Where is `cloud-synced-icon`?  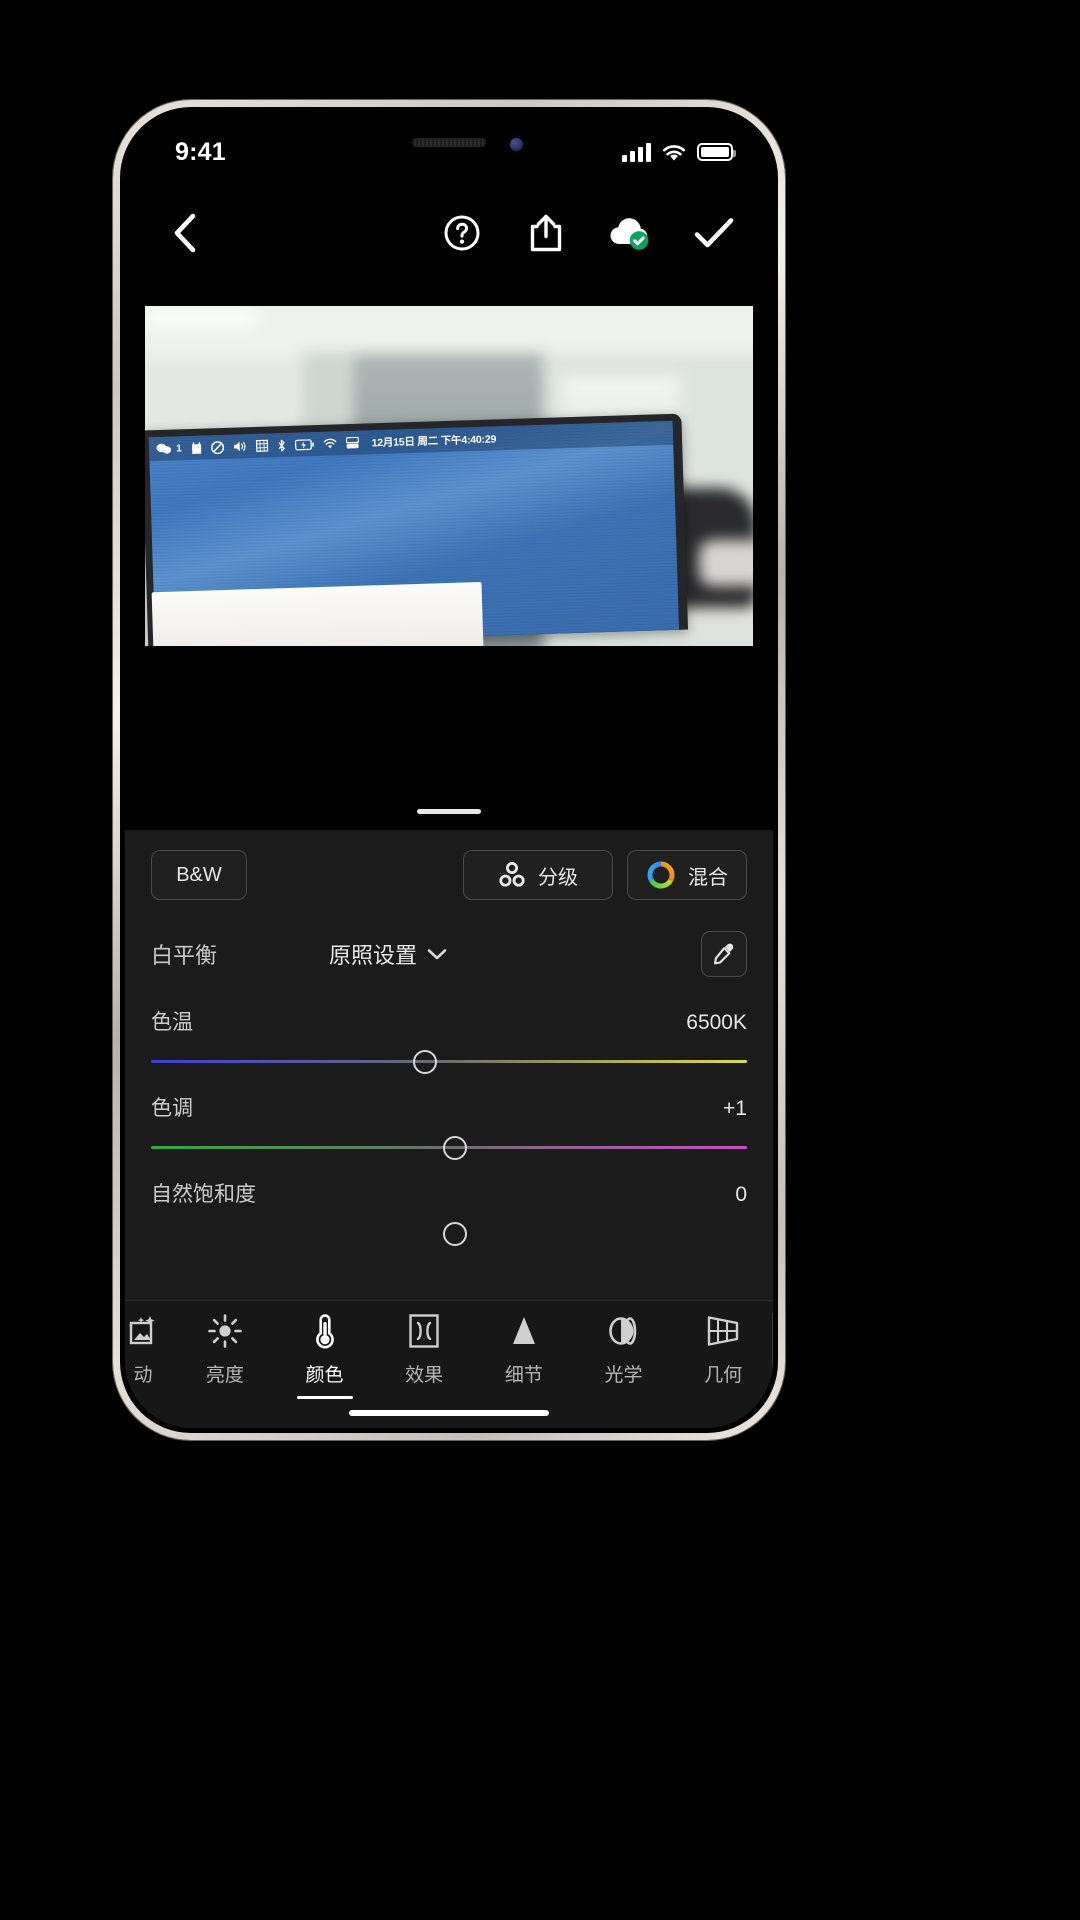 cloud-synced-icon is located at coordinates (629, 234).